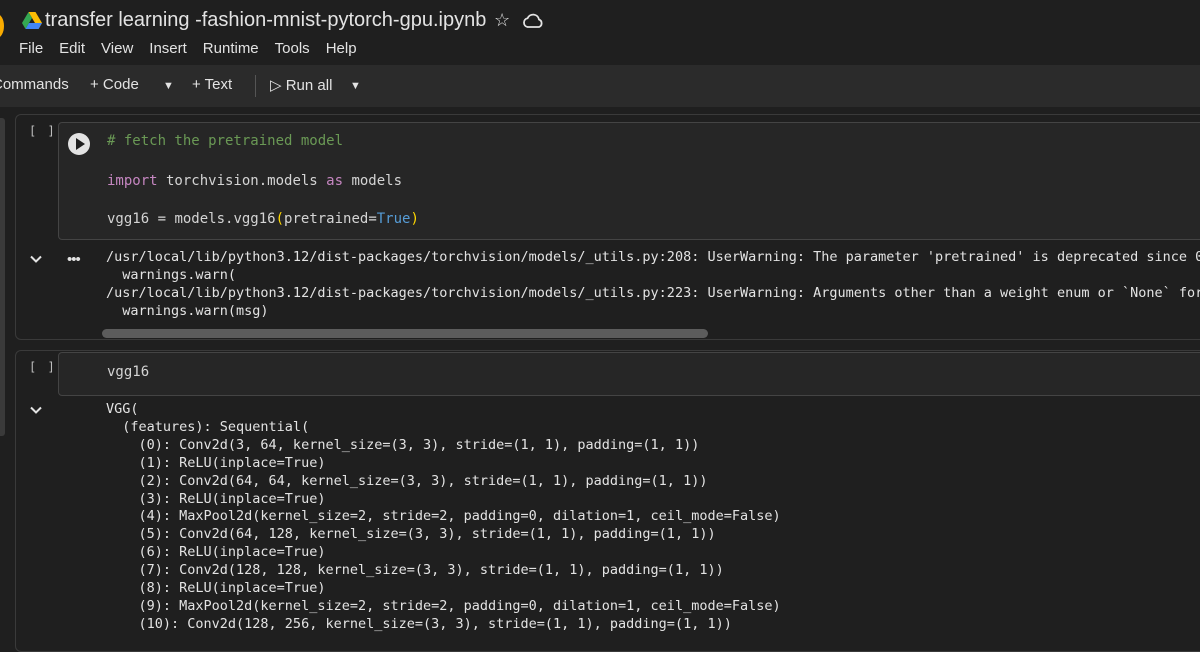 The image size is (1200, 652). Describe the element at coordinates (502, 20) in the screenshot. I see `star-outline-icon: ☆` at that location.